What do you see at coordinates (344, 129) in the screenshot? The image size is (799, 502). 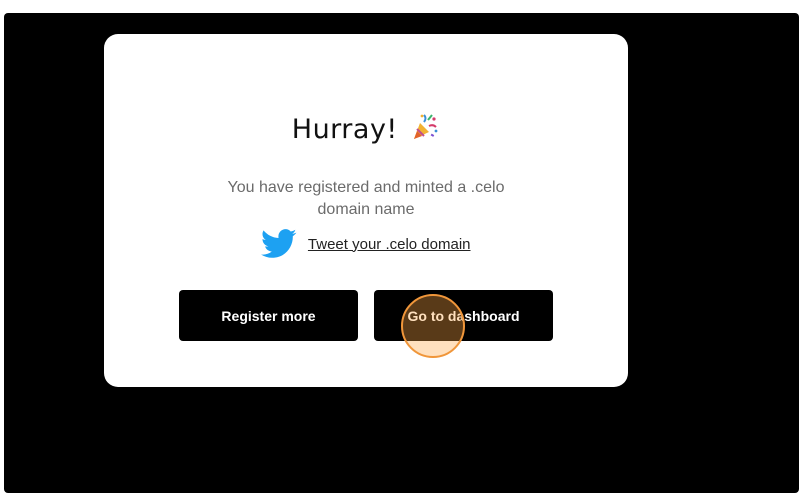 I see `modal-title: Hurray!` at bounding box center [344, 129].